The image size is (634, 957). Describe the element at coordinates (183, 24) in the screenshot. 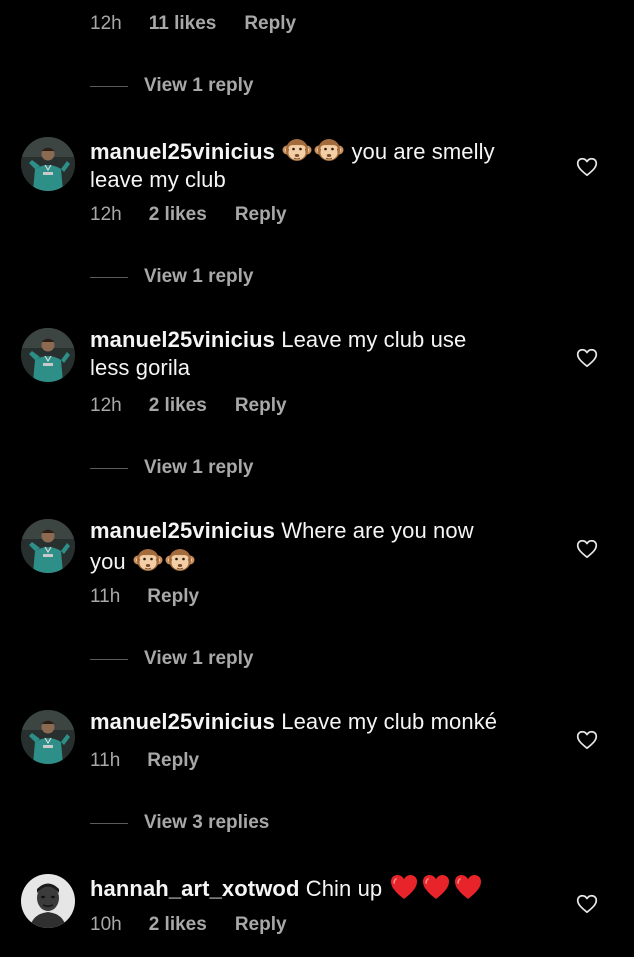

I see `comment-likes: 11 likes` at that location.